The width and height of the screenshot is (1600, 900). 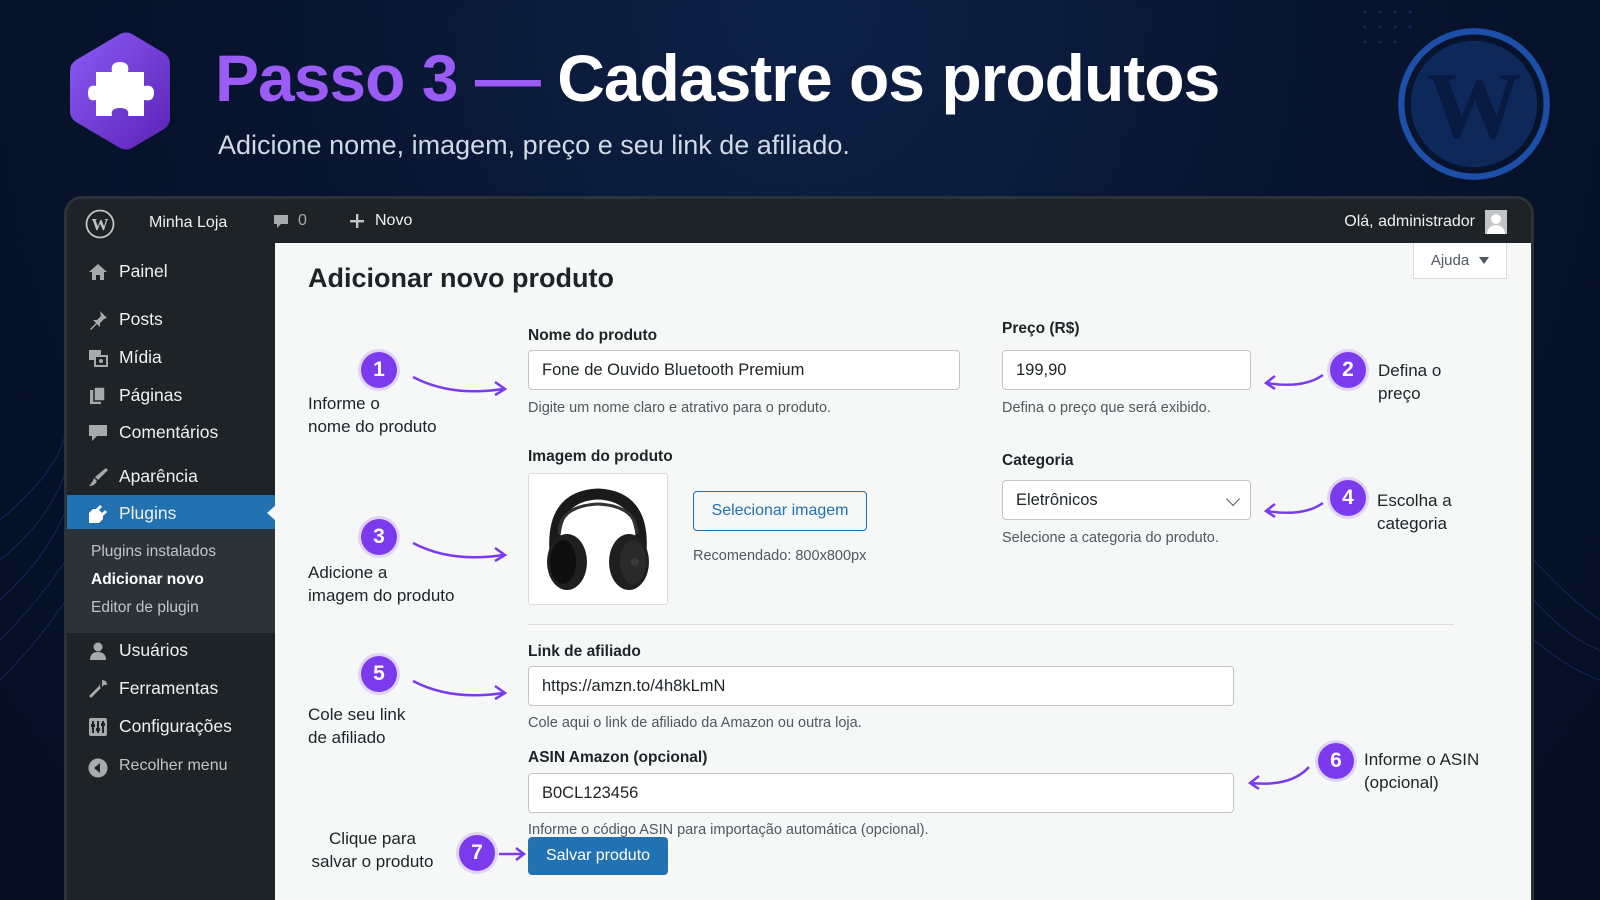 What do you see at coordinates (598, 856) in the screenshot?
I see `save-product-button: Salvar produto` at bounding box center [598, 856].